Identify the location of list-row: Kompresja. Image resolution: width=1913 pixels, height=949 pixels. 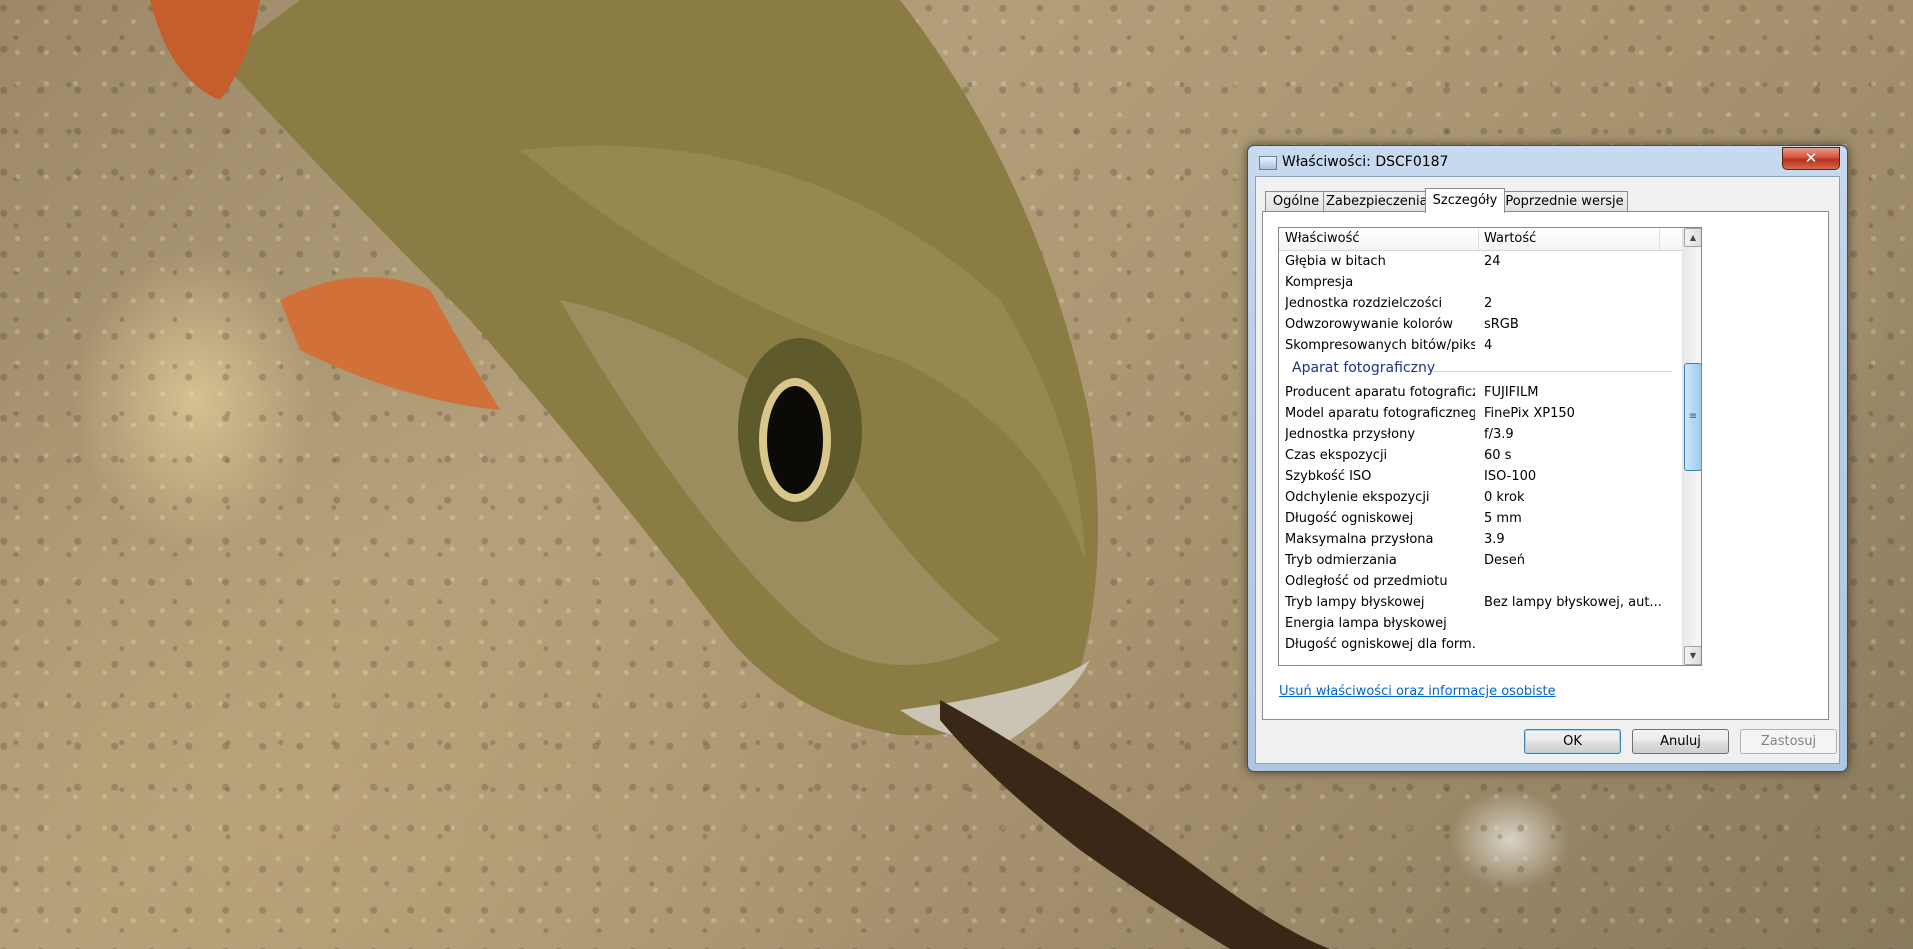
(1480, 282).